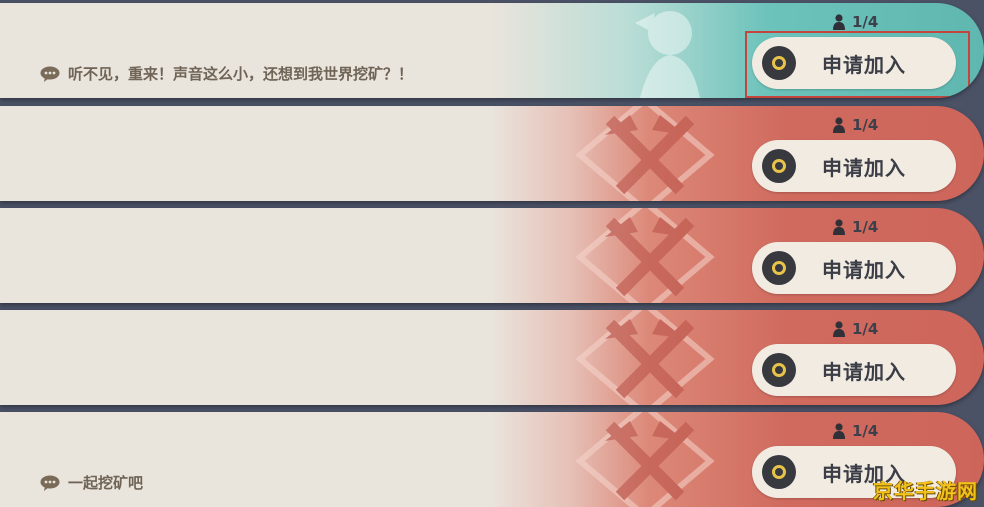 The height and width of the screenshot is (507, 984). What do you see at coordinates (857, 64) in the screenshot?
I see `highlight-box` at bounding box center [857, 64].